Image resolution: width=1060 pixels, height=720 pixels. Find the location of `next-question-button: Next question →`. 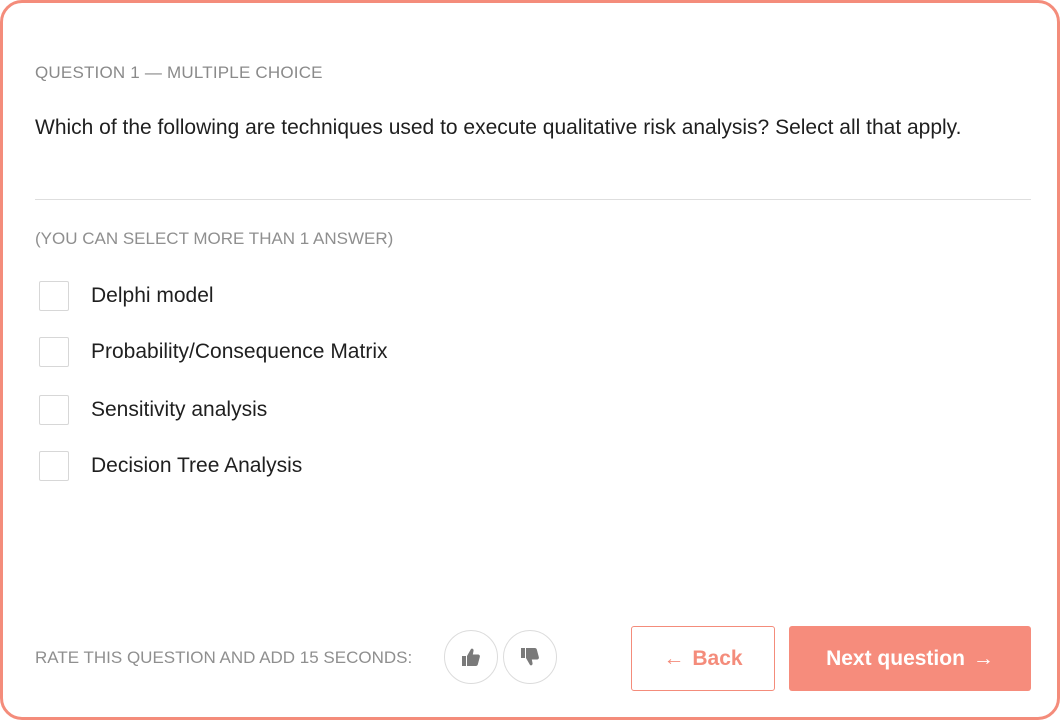

next-question-button: Next question → is located at coordinates (910, 658).